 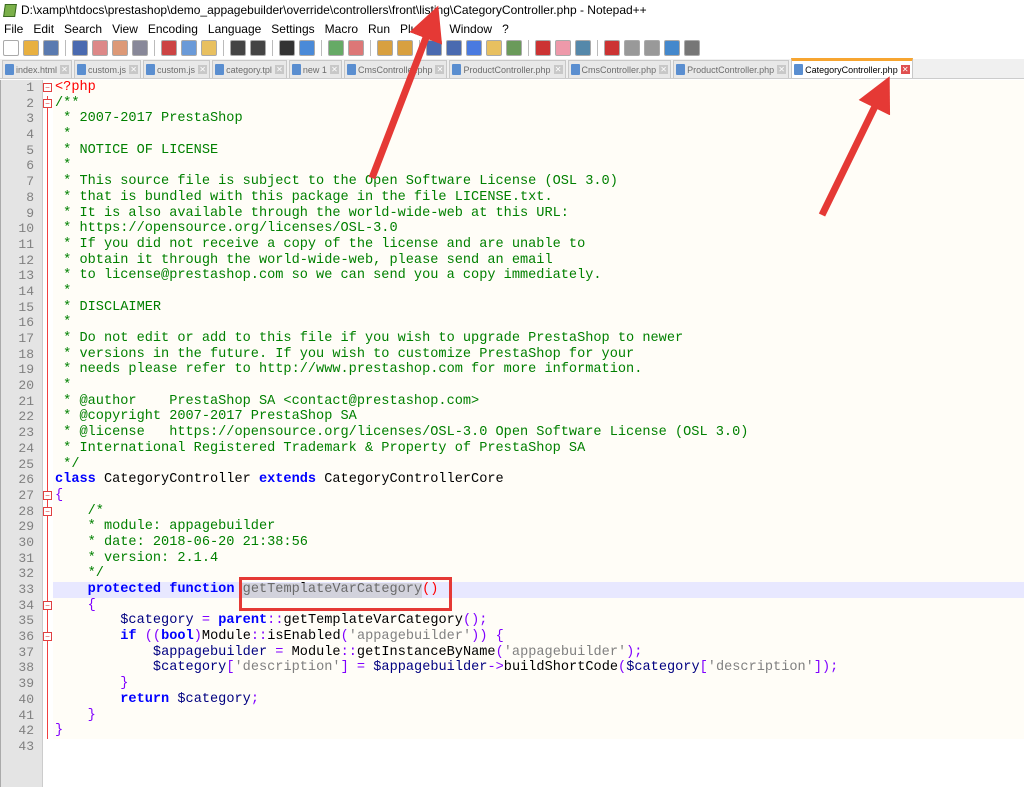 What do you see at coordinates (854, 146) in the screenshot?
I see `arrow-to-active-tab` at bounding box center [854, 146].